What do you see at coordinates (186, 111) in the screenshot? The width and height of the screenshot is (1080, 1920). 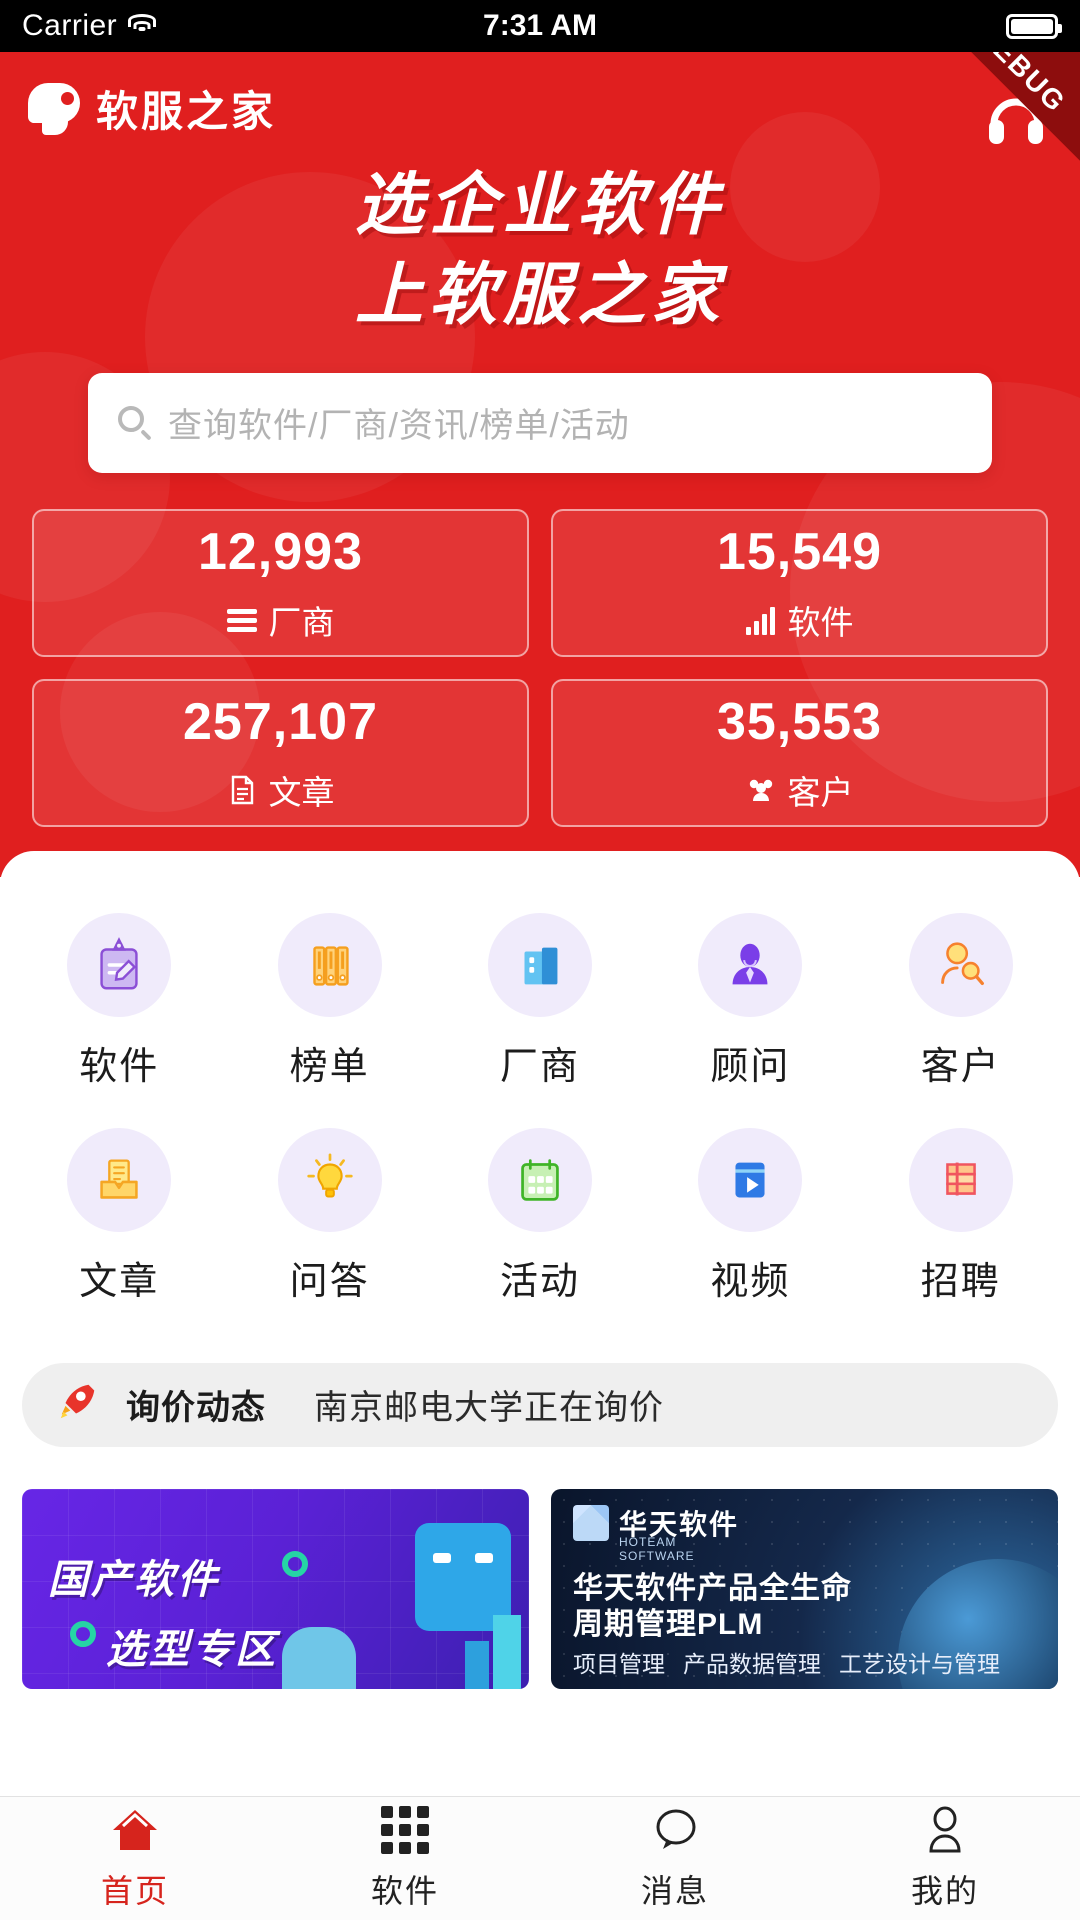 I see `brand-name: 软服之家` at bounding box center [186, 111].